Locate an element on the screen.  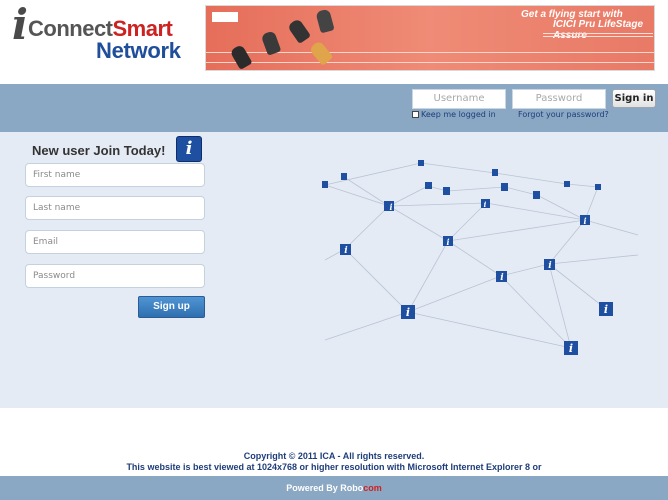
keep-logged-in-checkbox: Keep me logged in is located at coordinates (454, 114).